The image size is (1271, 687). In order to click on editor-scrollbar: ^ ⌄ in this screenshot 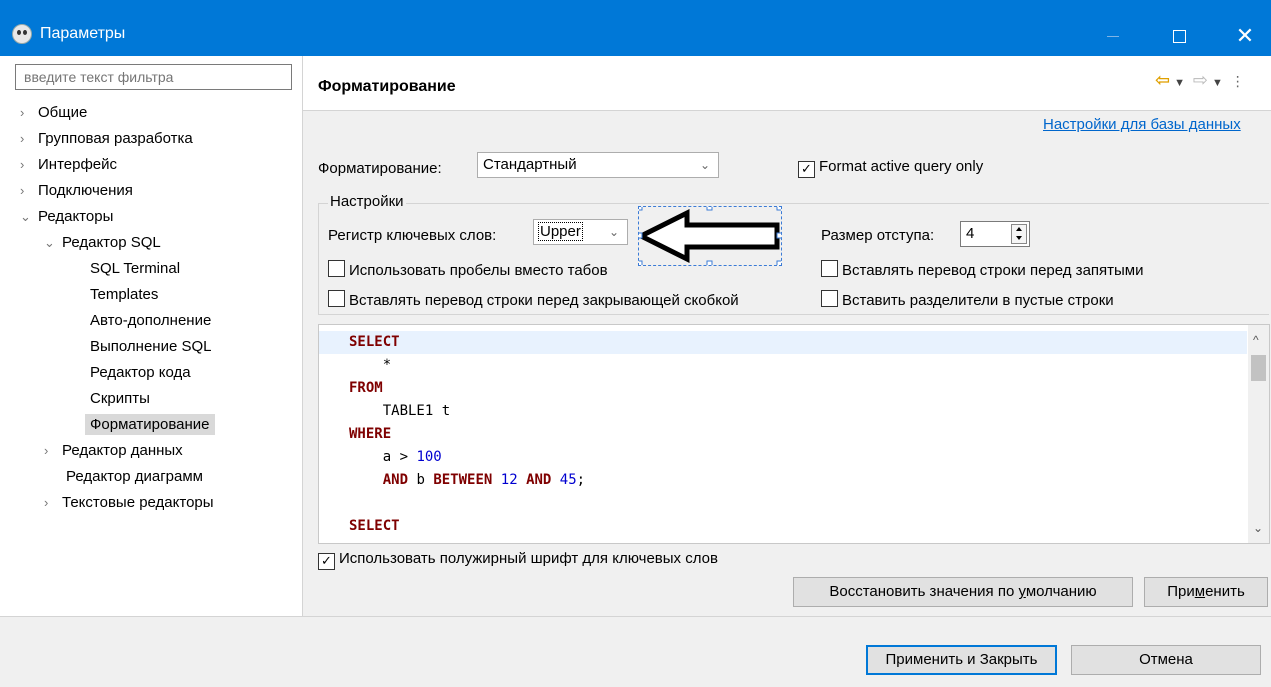, I will do `click(1258, 434)`.